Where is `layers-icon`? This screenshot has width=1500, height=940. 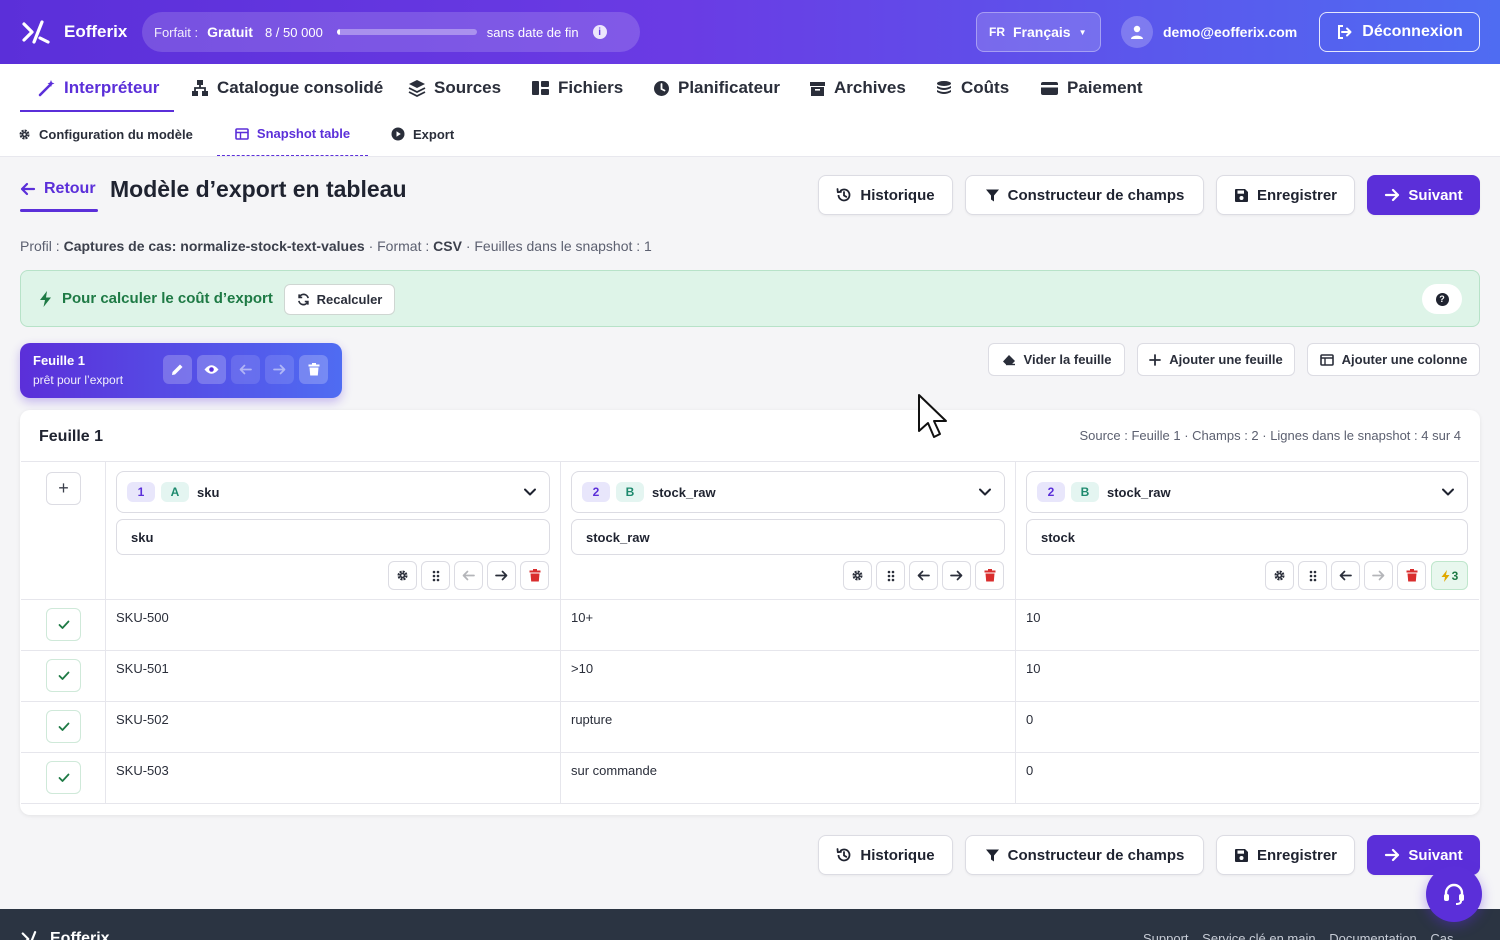 layers-icon is located at coordinates (417, 88).